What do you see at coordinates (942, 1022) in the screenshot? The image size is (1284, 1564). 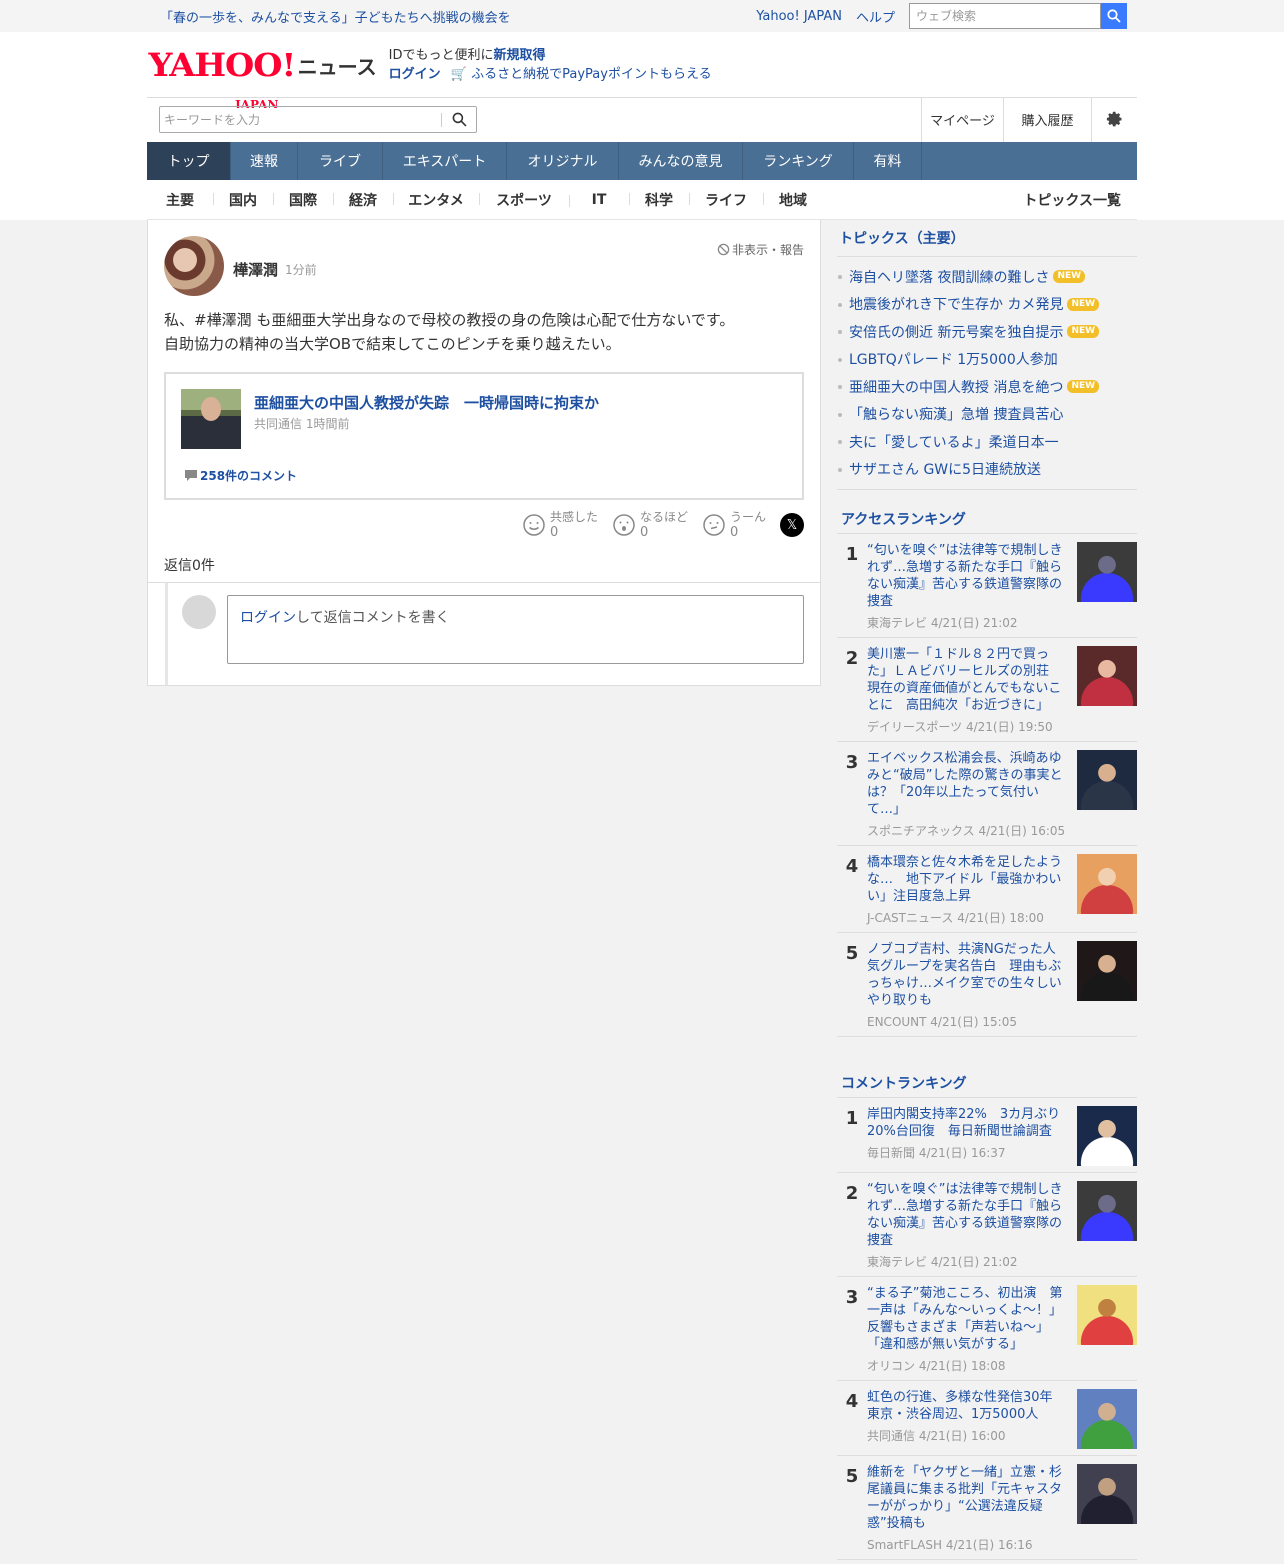 I see `ranking-meta: ENCOUNT 4/21(日) 15:05` at bounding box center [942, 1022].